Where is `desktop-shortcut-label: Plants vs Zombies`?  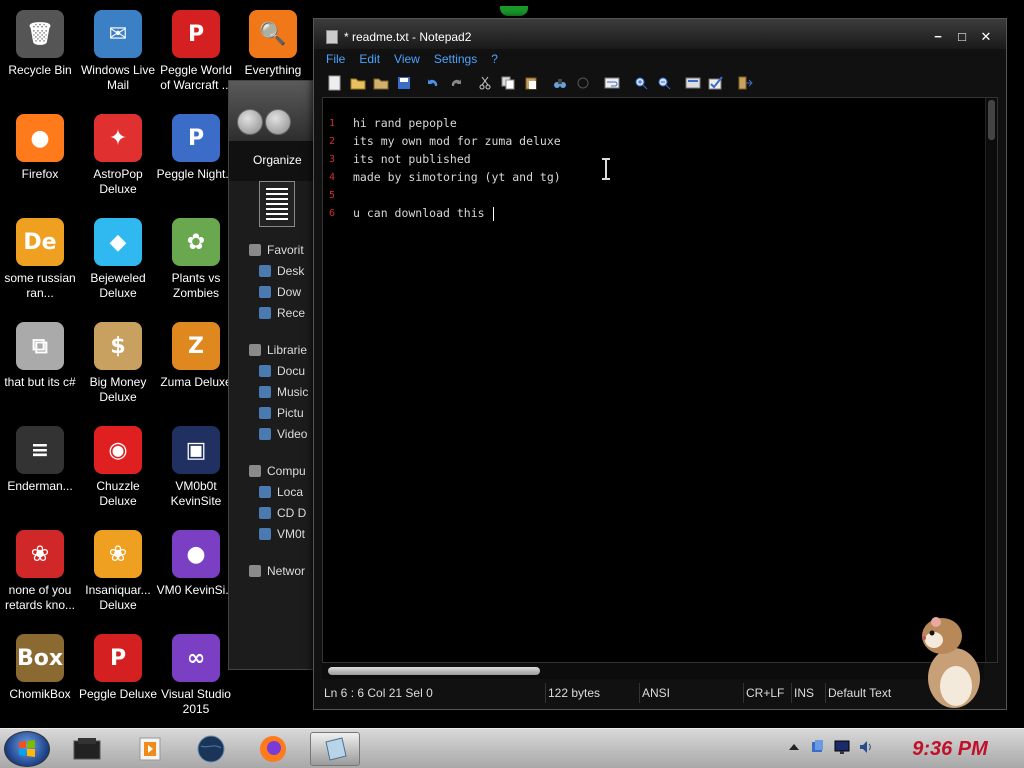
desktop-shortcut-label: Plants vs Zombies is located at coordinates (196, 285).